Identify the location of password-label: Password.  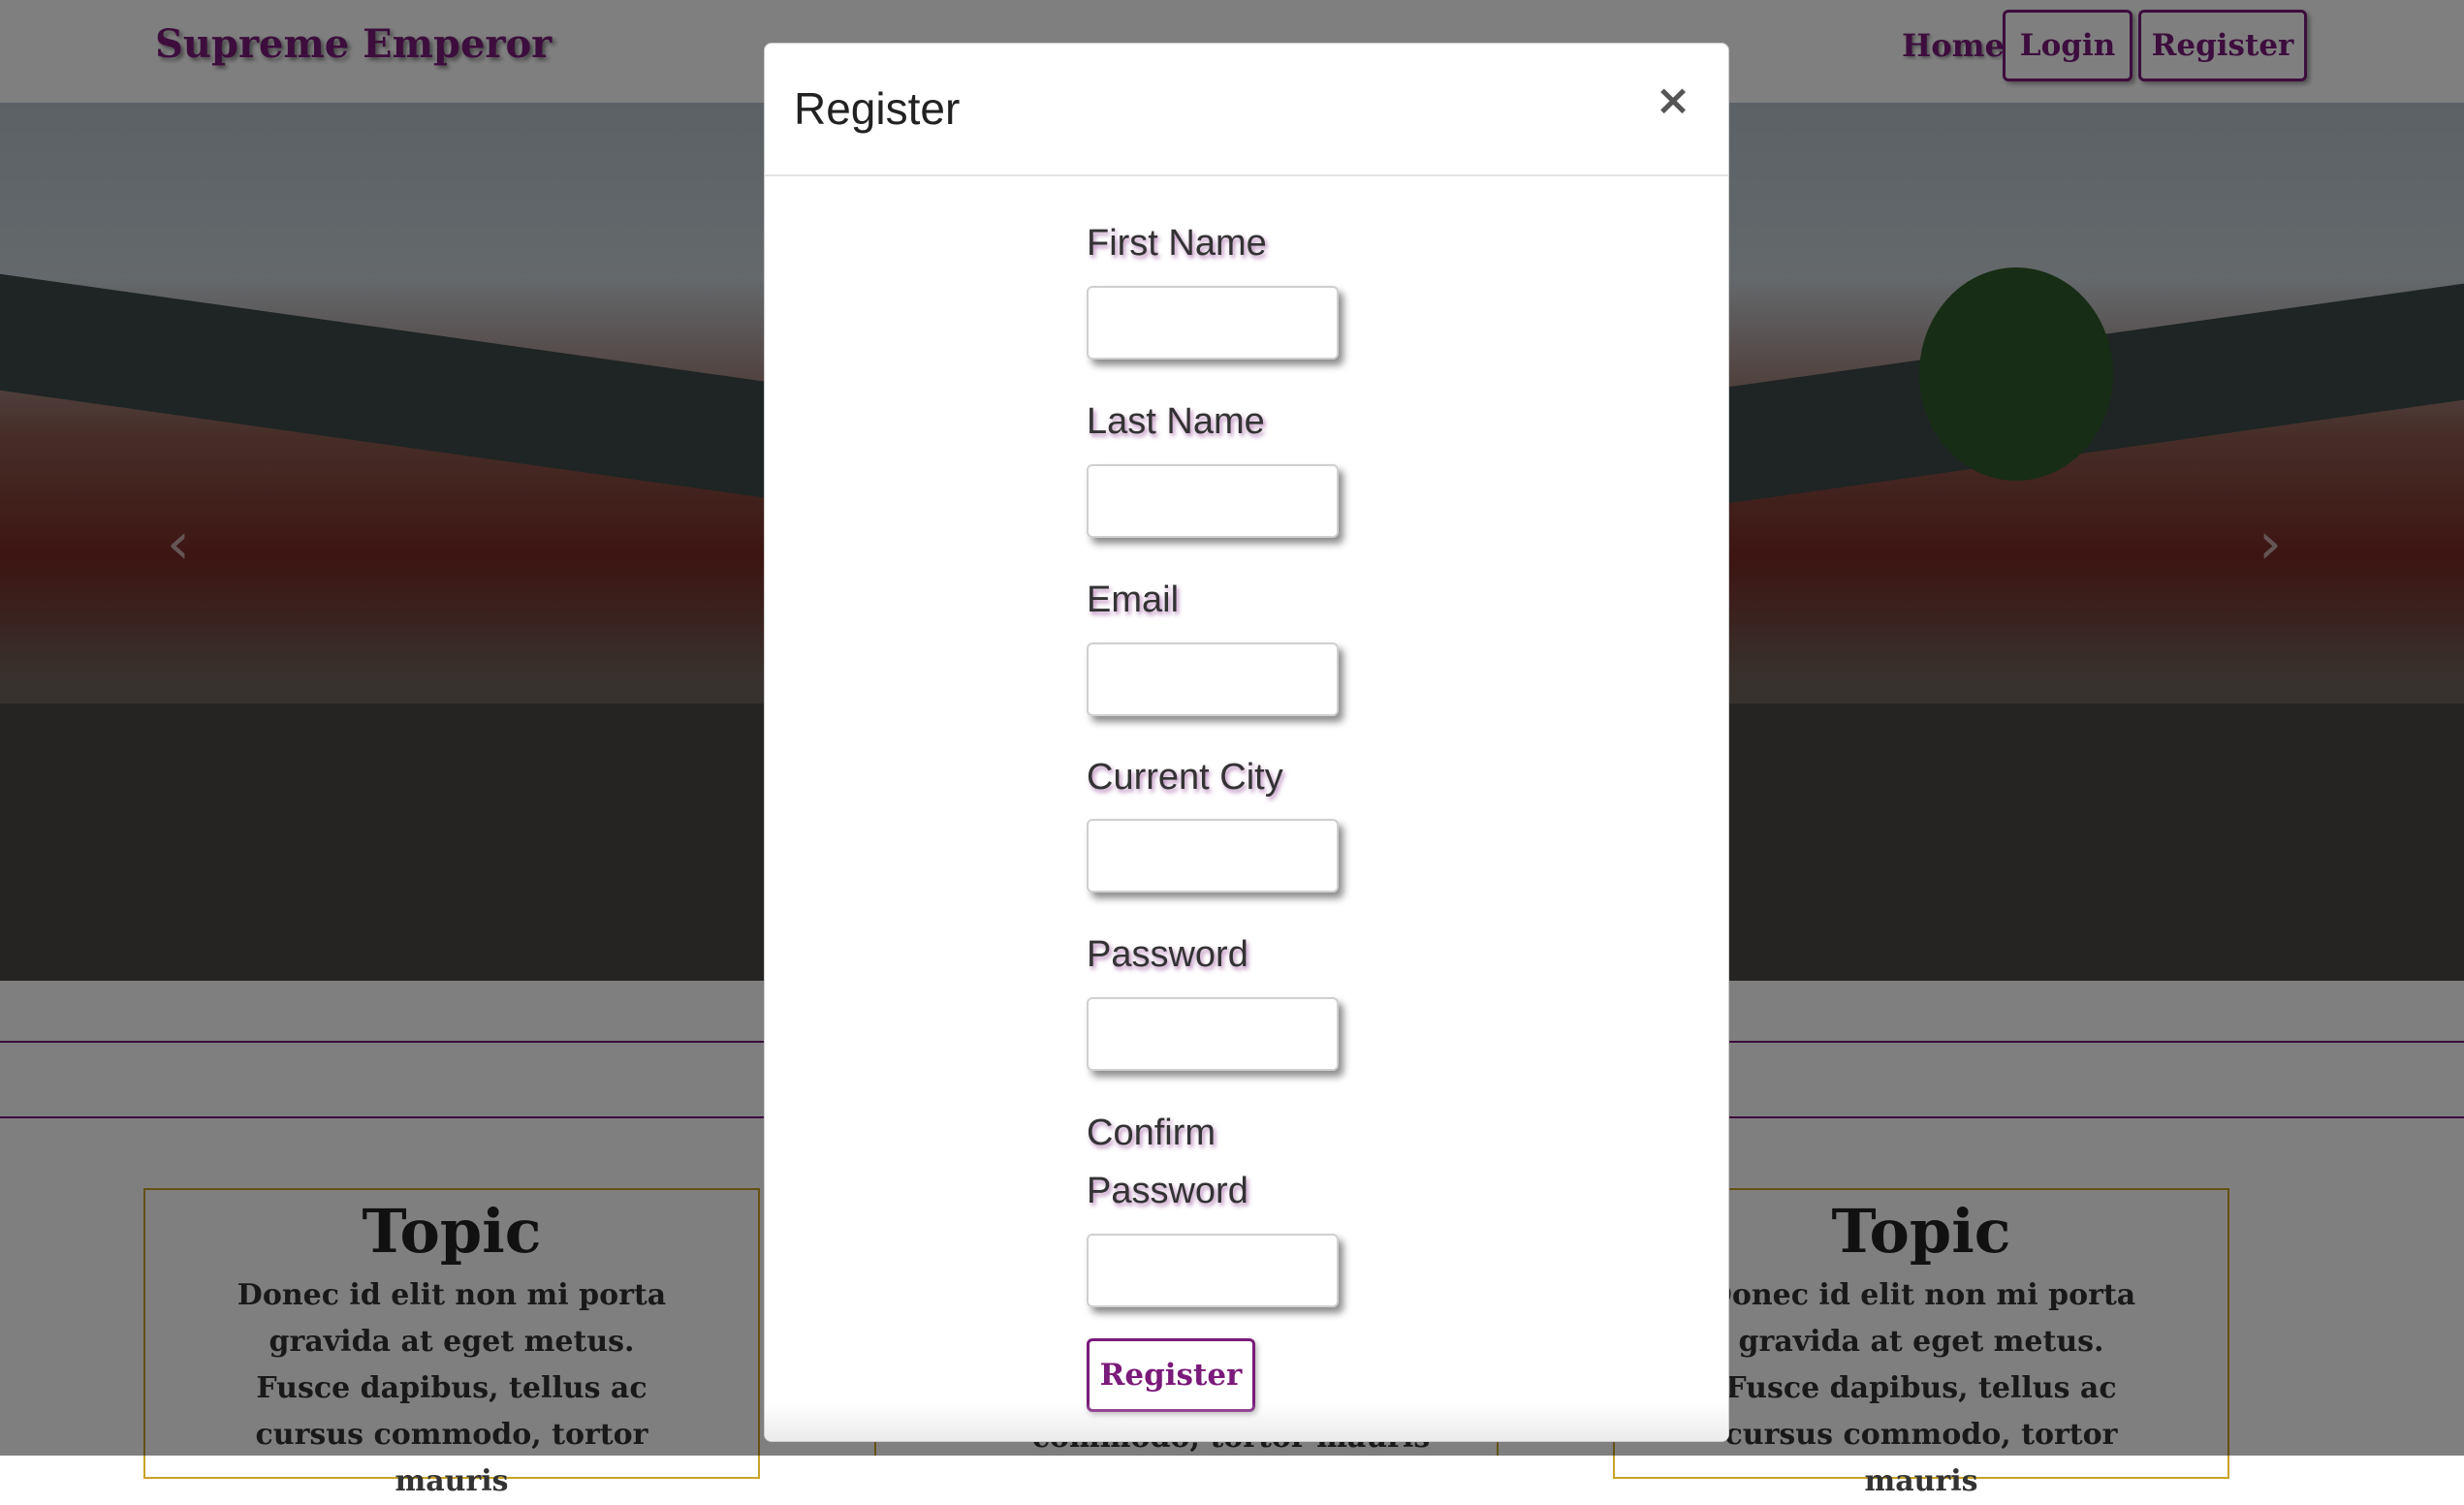
(1167, 954).